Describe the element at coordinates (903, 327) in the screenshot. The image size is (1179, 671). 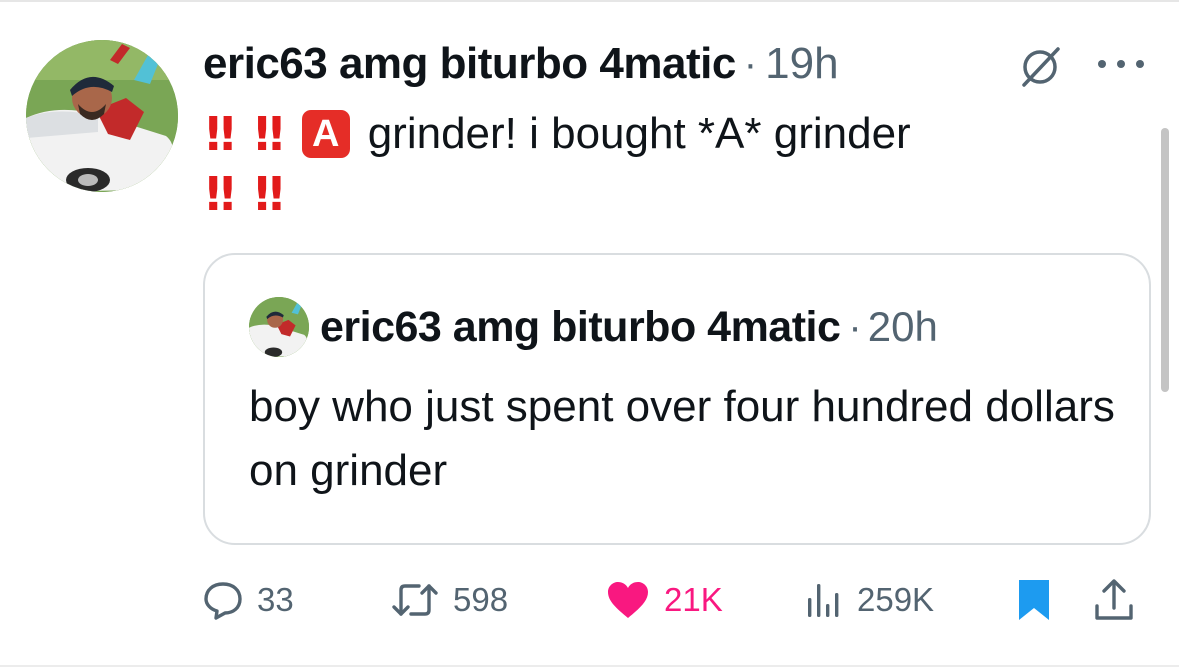
I see `quoted-post-time: 20h` at that location.